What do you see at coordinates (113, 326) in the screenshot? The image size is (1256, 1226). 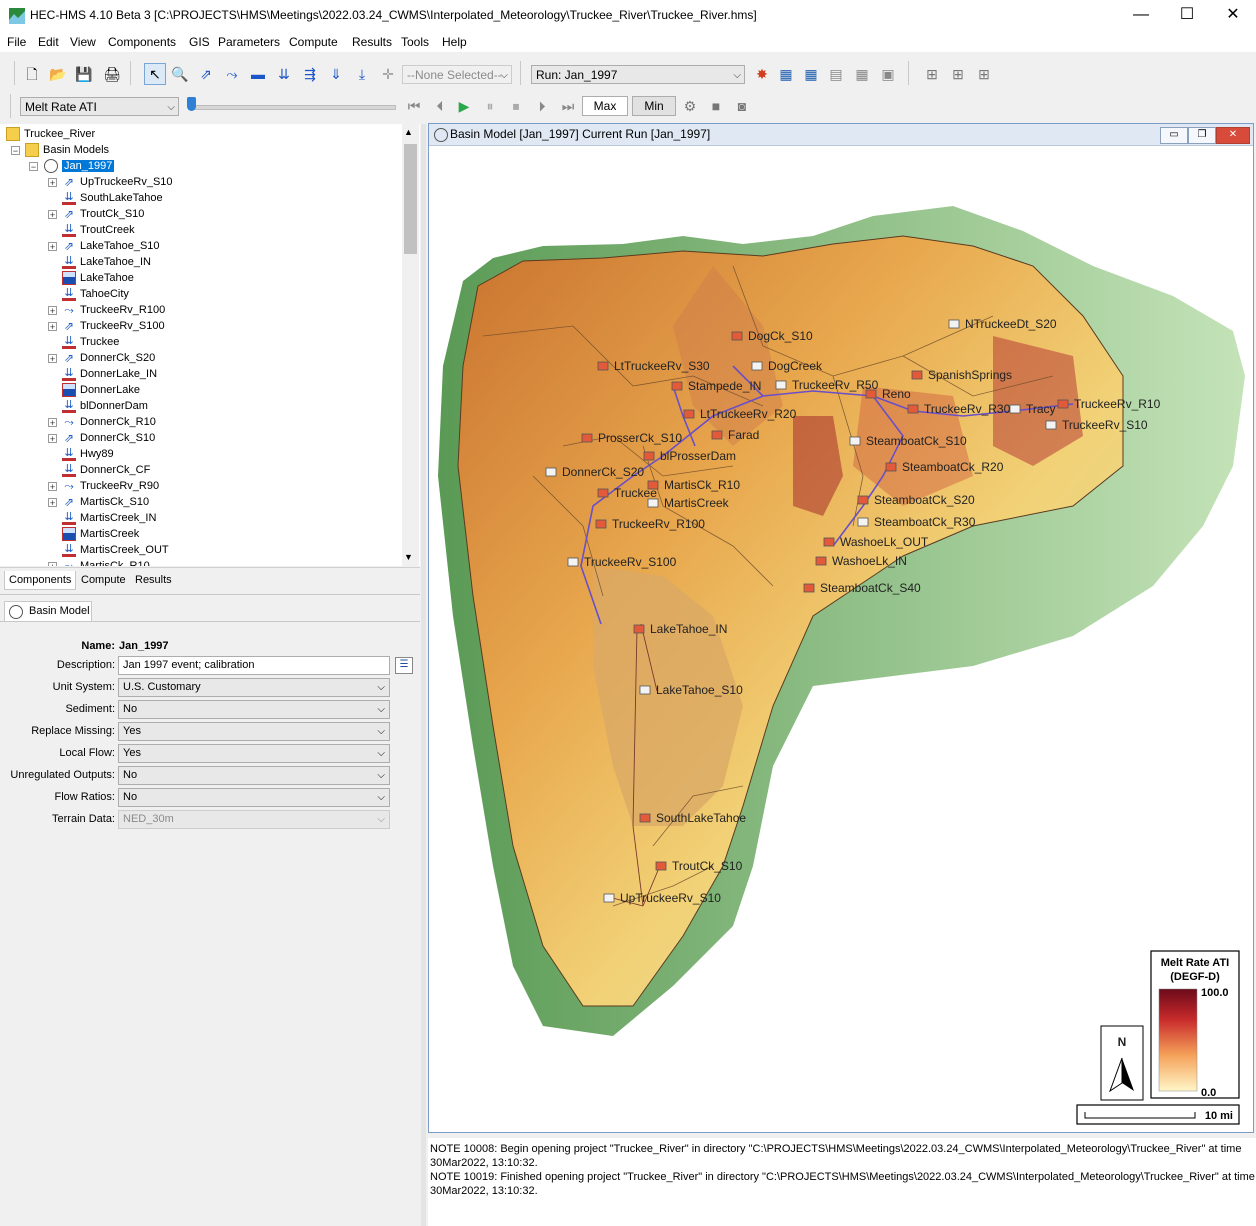 I see `tree-element-item: ⇗ TruckeeRv_S100` at bounding box center [113, 326].